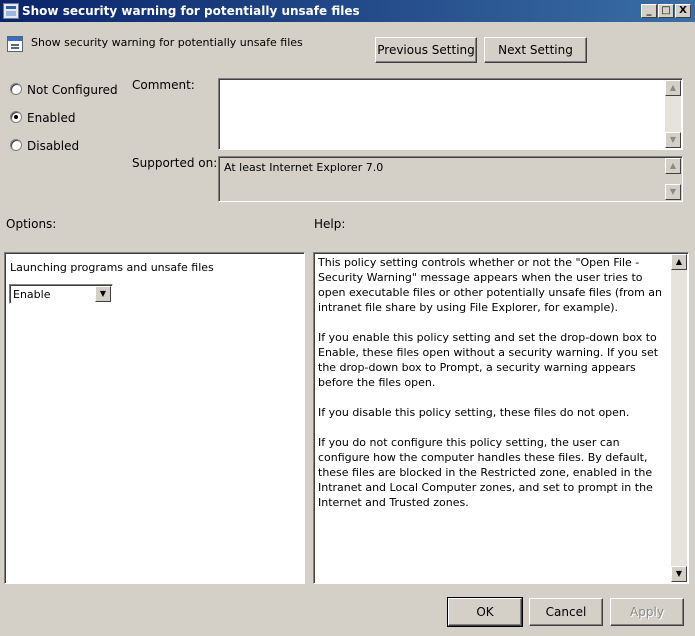 The height and width of the screenshot is (636, 695). Describe the element at coordinates (32, 294) in the screenshot. I see `select-value: Enable` at that location.